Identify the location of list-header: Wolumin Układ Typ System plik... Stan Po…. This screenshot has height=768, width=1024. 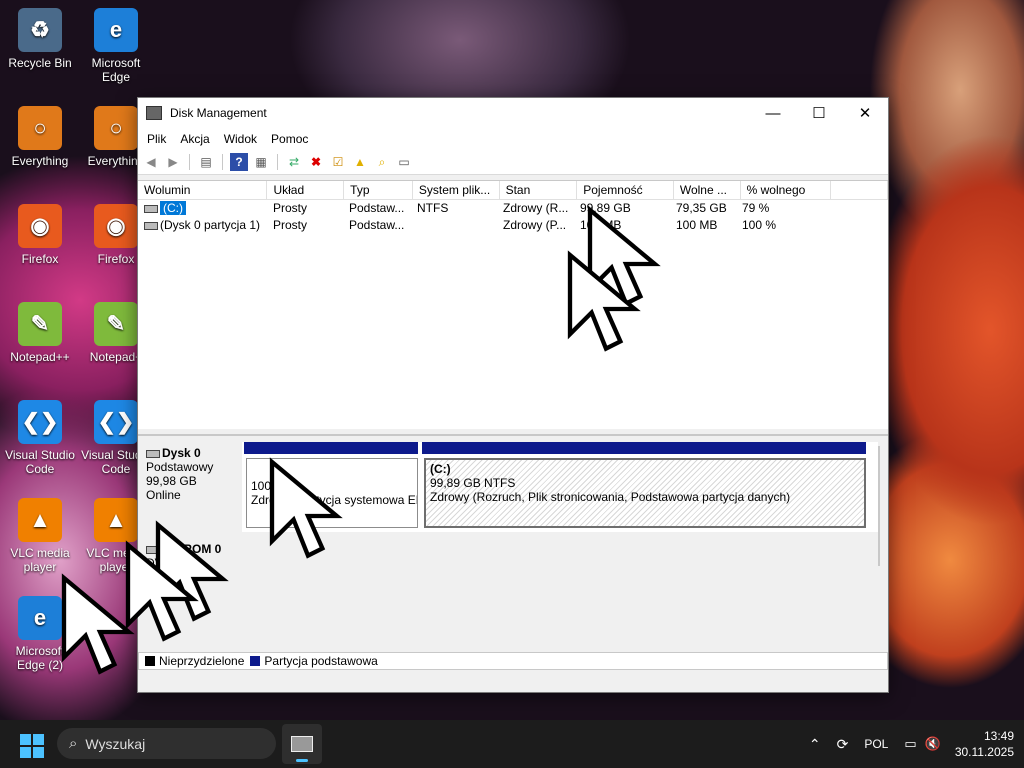
(513, 190).